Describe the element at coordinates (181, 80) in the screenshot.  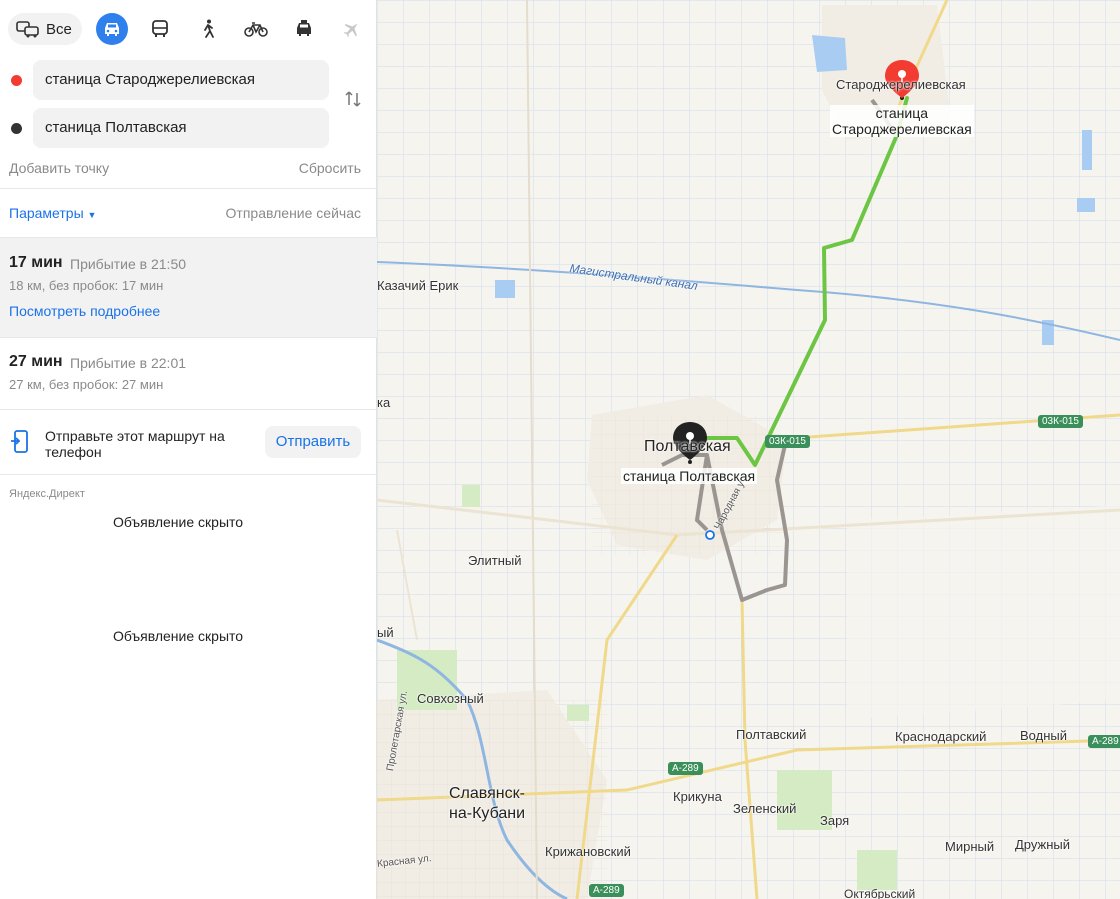
I see `from-input: станица Староджерелиевская` at that location.